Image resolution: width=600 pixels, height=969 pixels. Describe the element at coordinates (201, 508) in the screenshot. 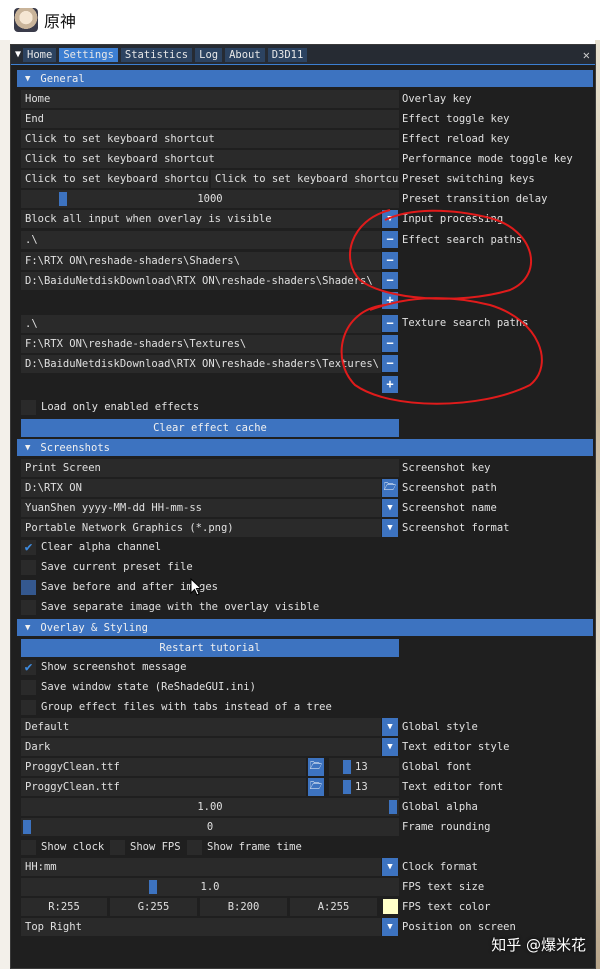

I see `screenshot-name-field: YuanShen yyyy-MM-dd HH-mm-ss` at that location.